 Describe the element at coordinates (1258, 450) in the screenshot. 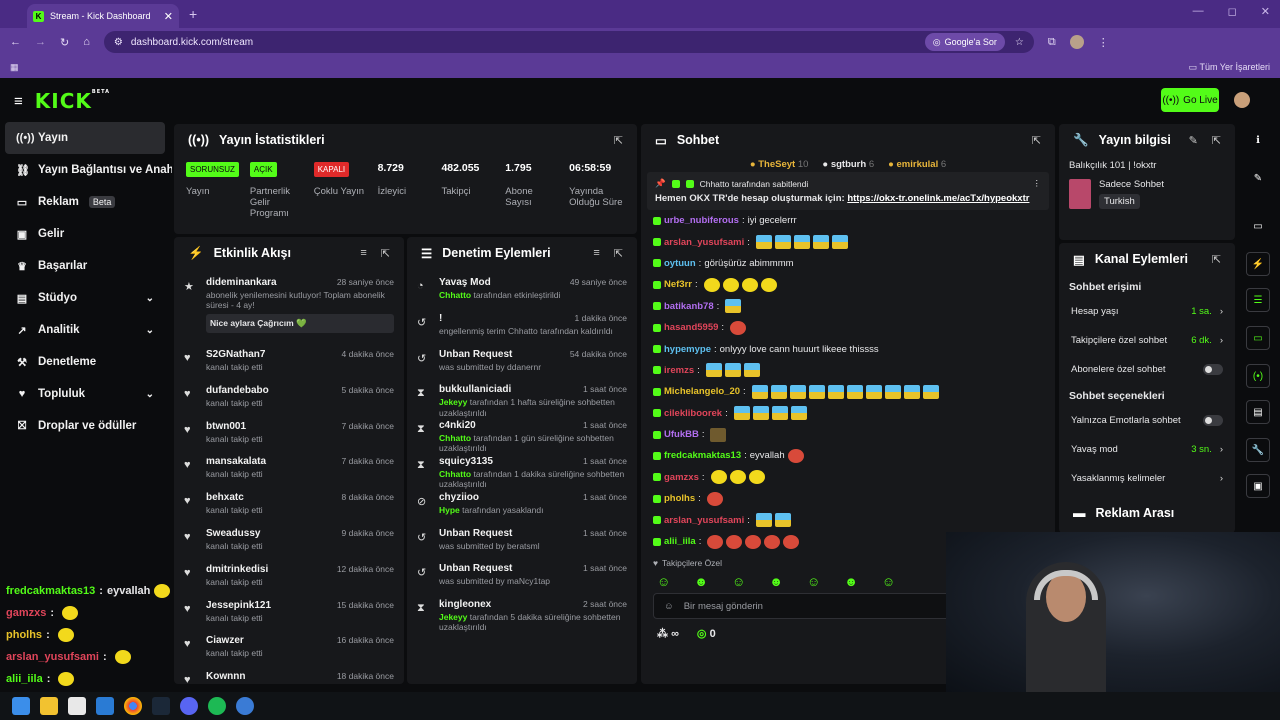

I see `wrench-icon: 🔧` at that location.